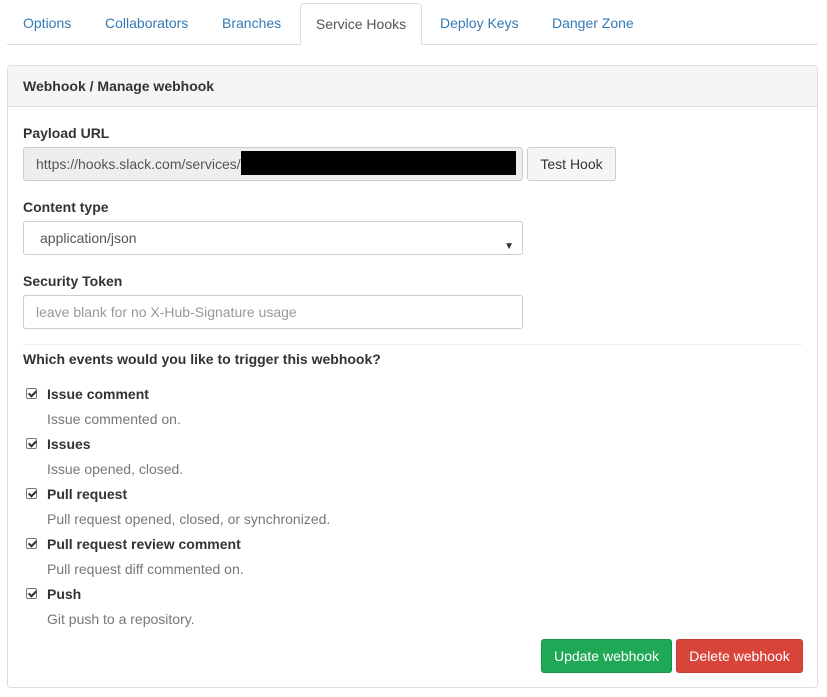 The height and width of the screenshot is (697, 827). I want to click on event-name: Push, so click(64, 594).